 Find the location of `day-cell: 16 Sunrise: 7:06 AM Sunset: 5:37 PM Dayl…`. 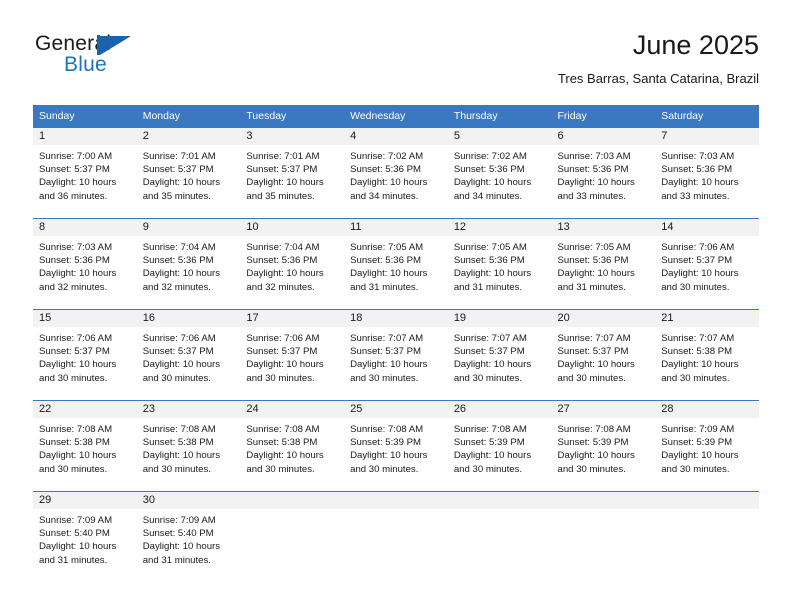

day-cell: 16 Sunrise: 7:06 AM Sunset: 5:37 PM Dayl… is located at coordinates (188, 355).